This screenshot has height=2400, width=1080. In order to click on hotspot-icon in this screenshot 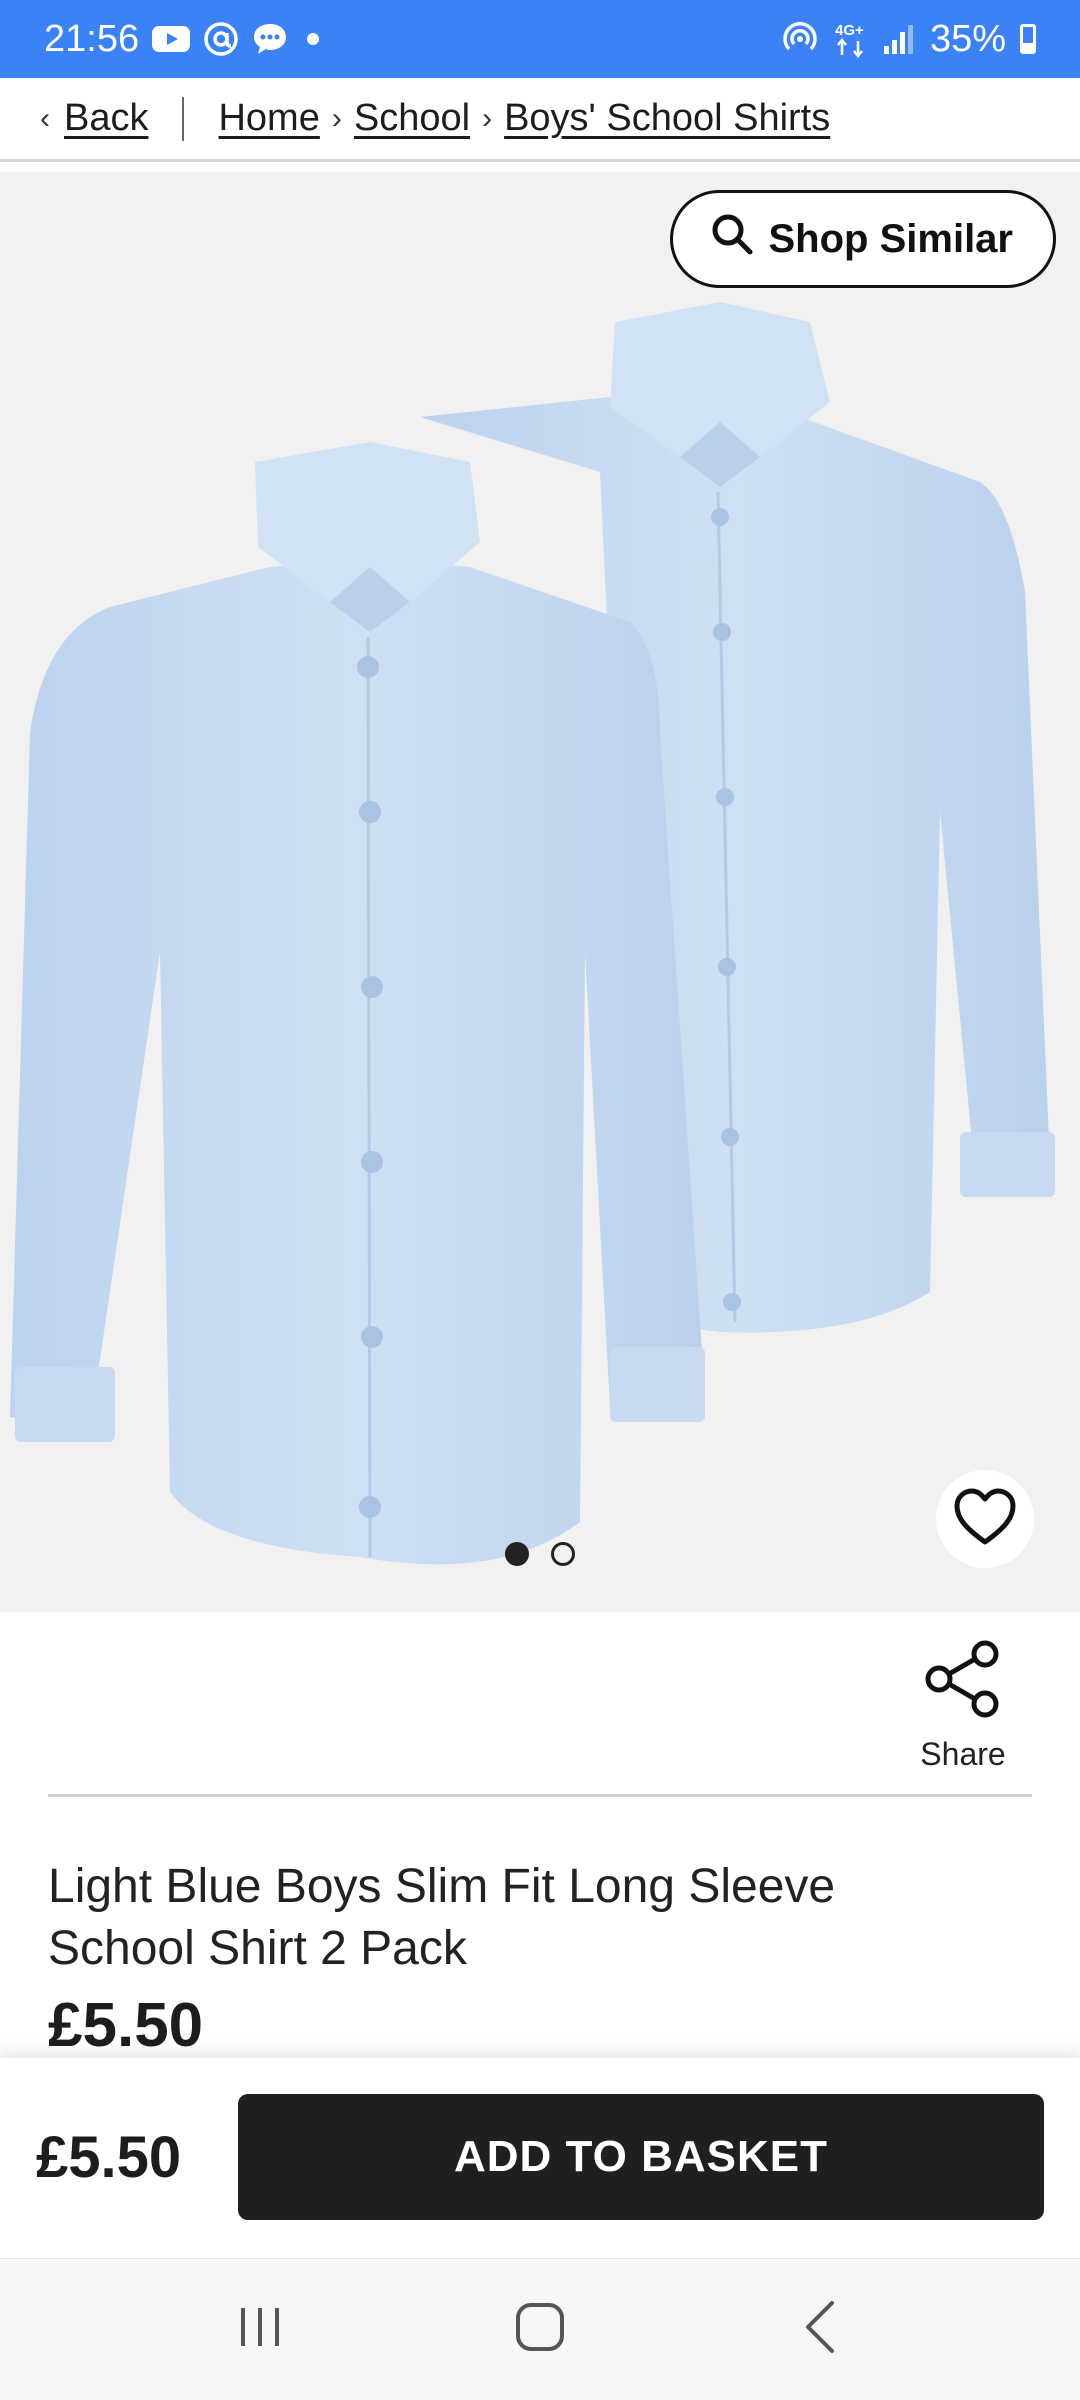, I will do `click(800, 39)`.